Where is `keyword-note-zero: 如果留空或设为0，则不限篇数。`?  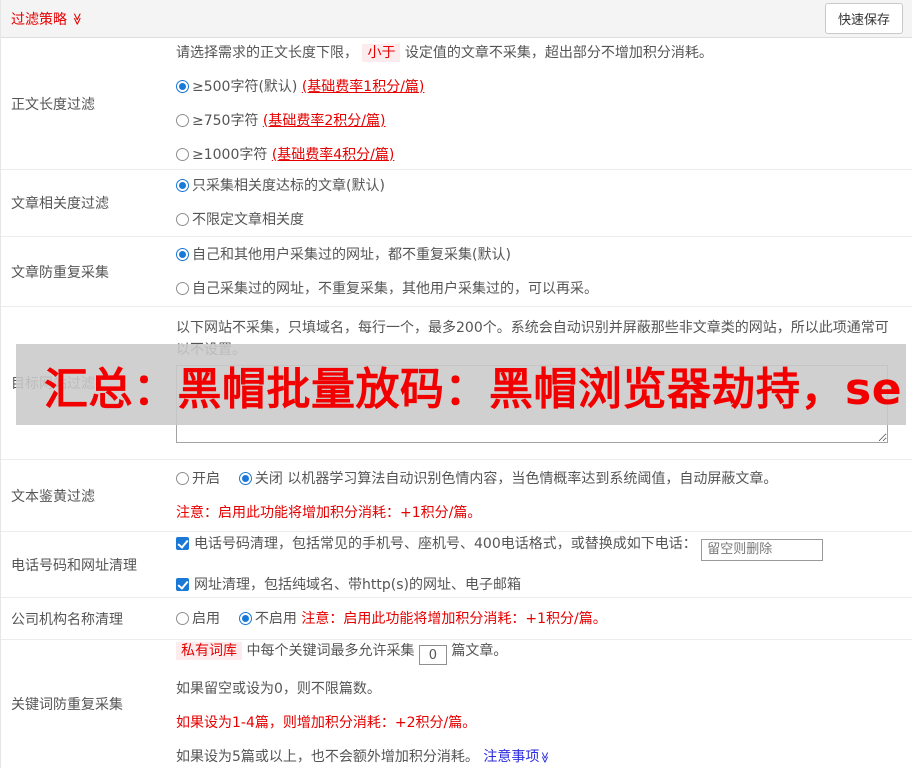
keyword-note-zero: 如果留空或设为0，则不限篇数。 is located at coordinates (278, 689).